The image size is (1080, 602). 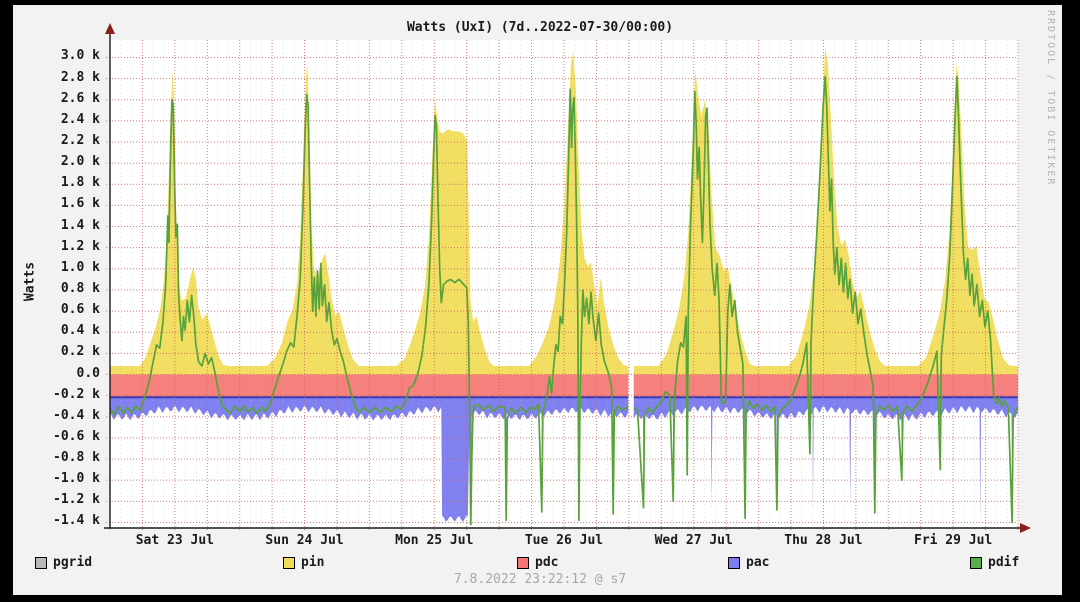 What do you see at coordinates (547, 562) in the screenshot?
I see `legend-label: pdc` at bounding box center [547, 562].